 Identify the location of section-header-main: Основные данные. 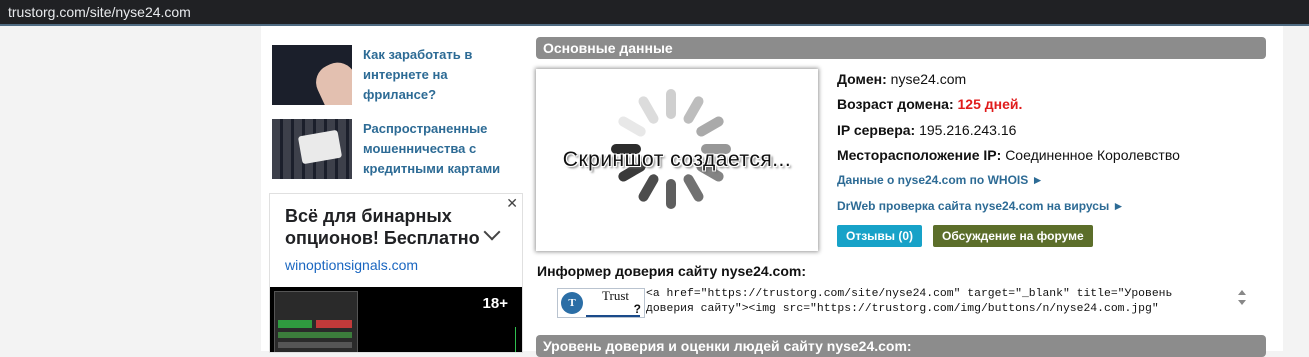
(901, 48).